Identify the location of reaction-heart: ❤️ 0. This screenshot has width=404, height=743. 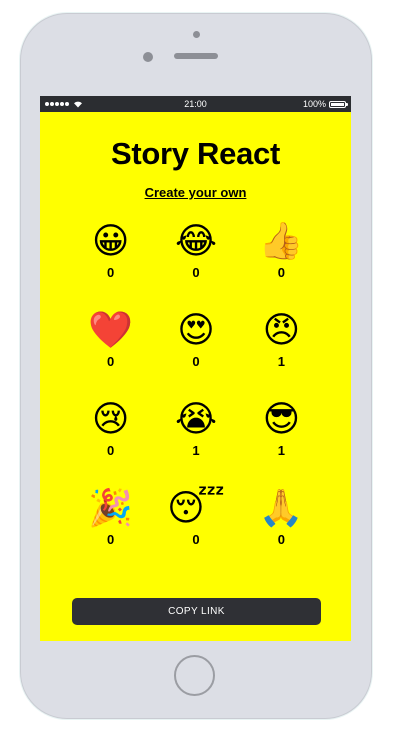
(110, 352).